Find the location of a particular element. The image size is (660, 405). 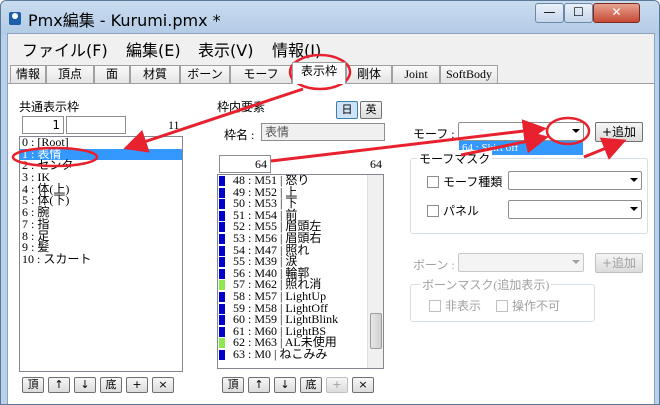

minimize-button: — is located at coordinates (549, 13).